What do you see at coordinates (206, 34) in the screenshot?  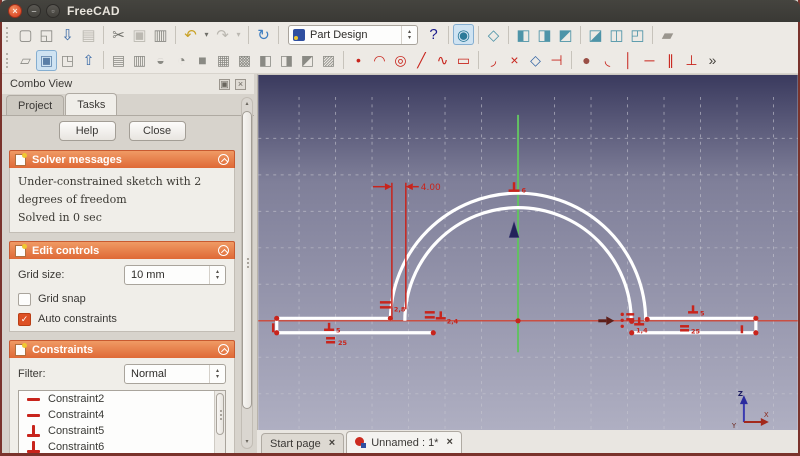 I see `undo-dropdown-icon: ▾` at bounding box center [206, 34].